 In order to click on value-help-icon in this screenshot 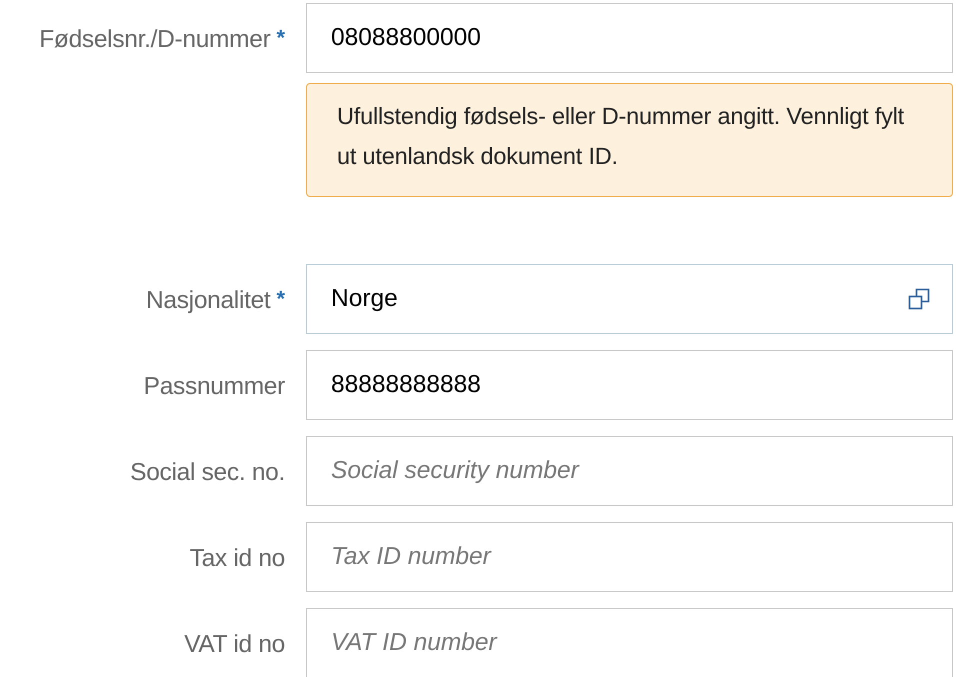, I will do `click(919, 299)`.